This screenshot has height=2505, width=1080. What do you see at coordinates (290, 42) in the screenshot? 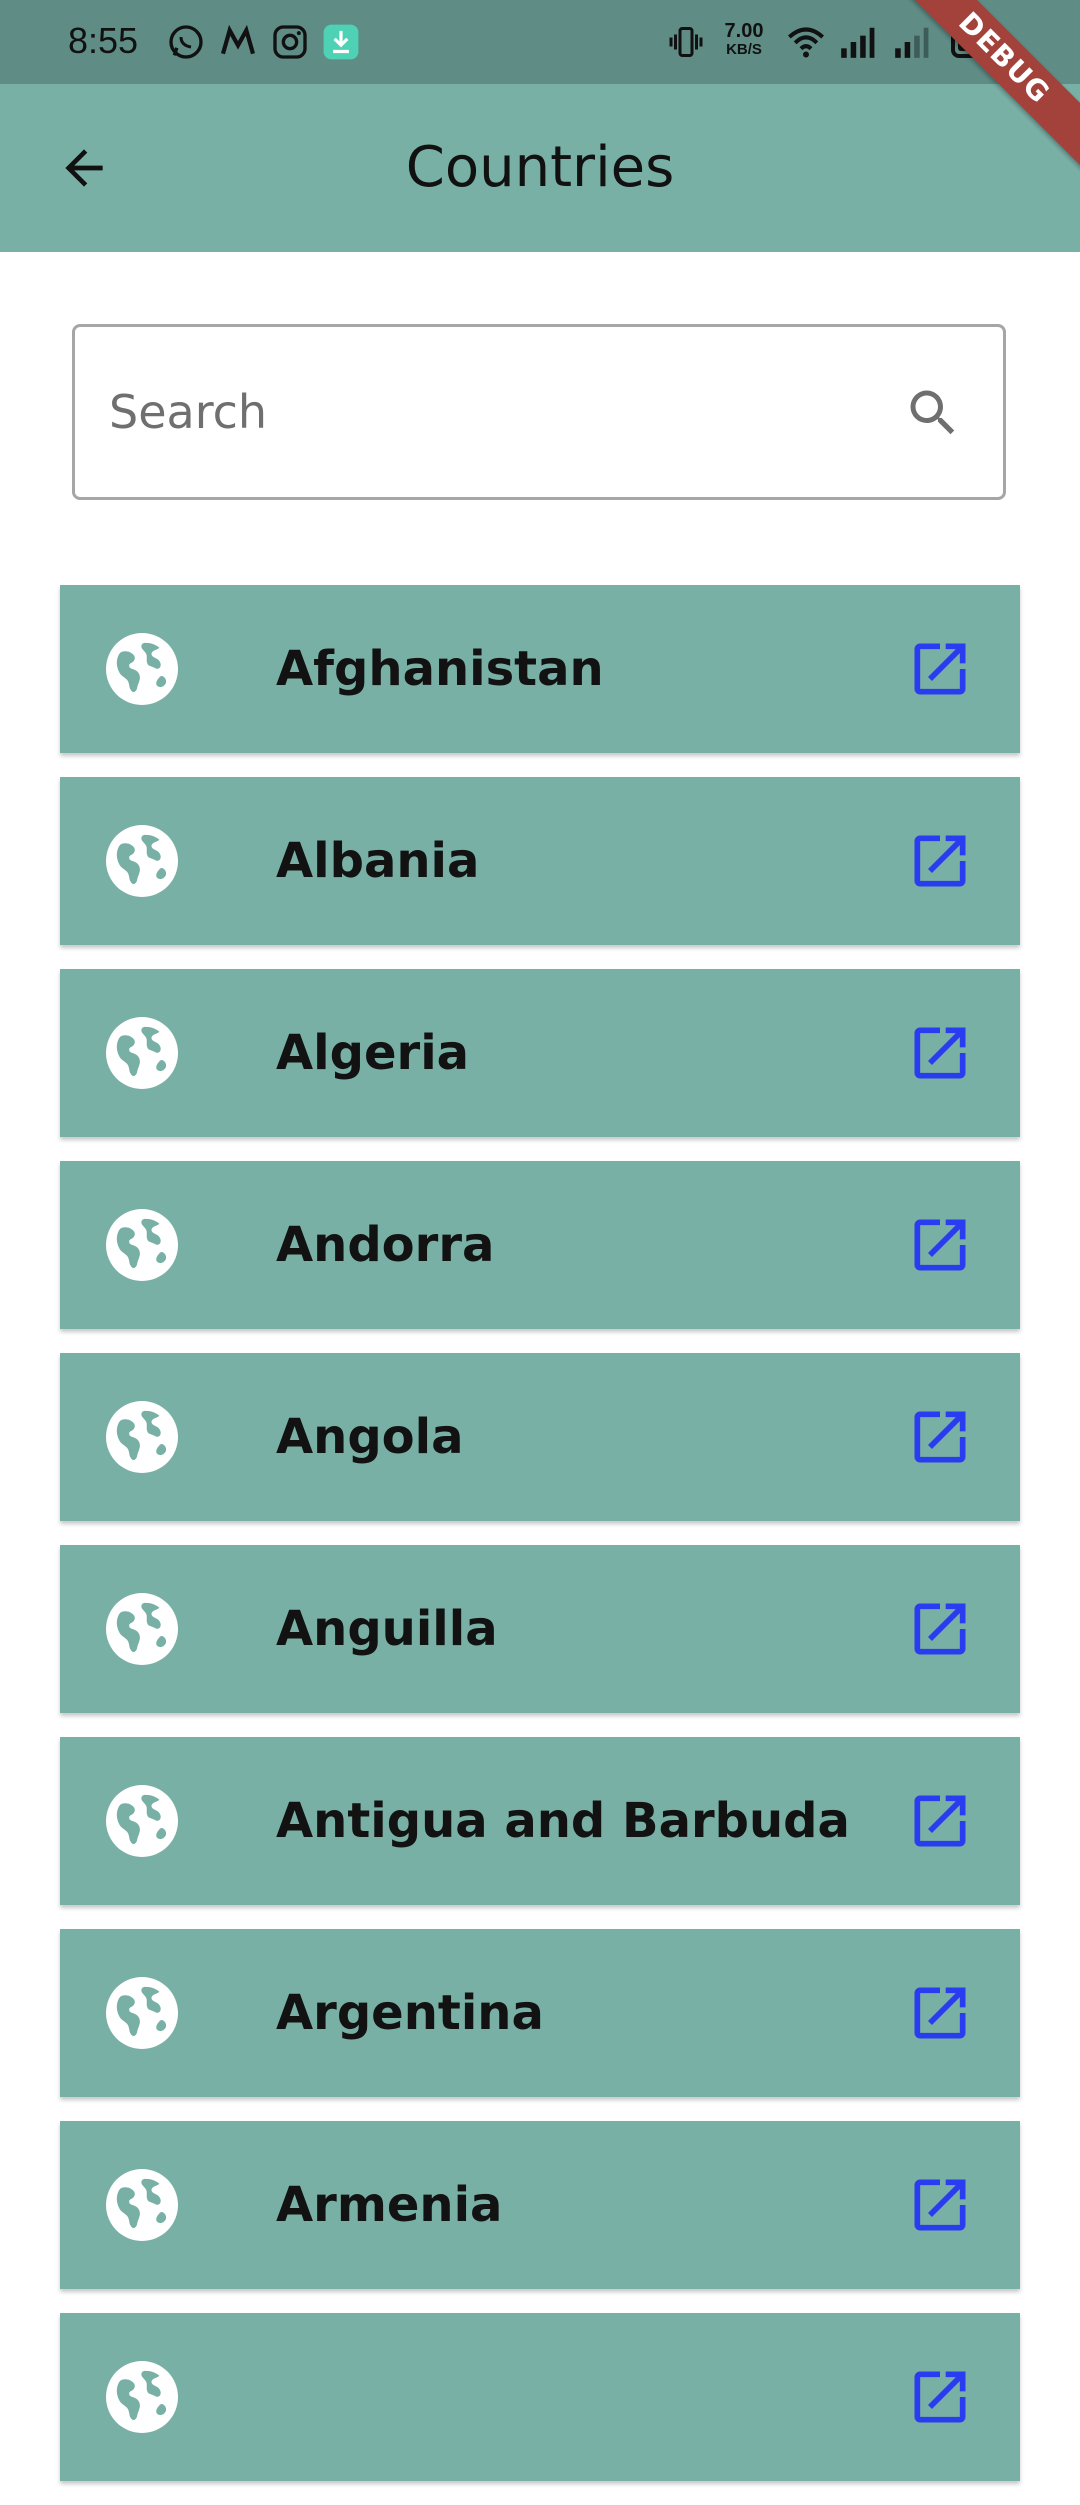
I see `instagram-icon` at bounding box center [290, 42].